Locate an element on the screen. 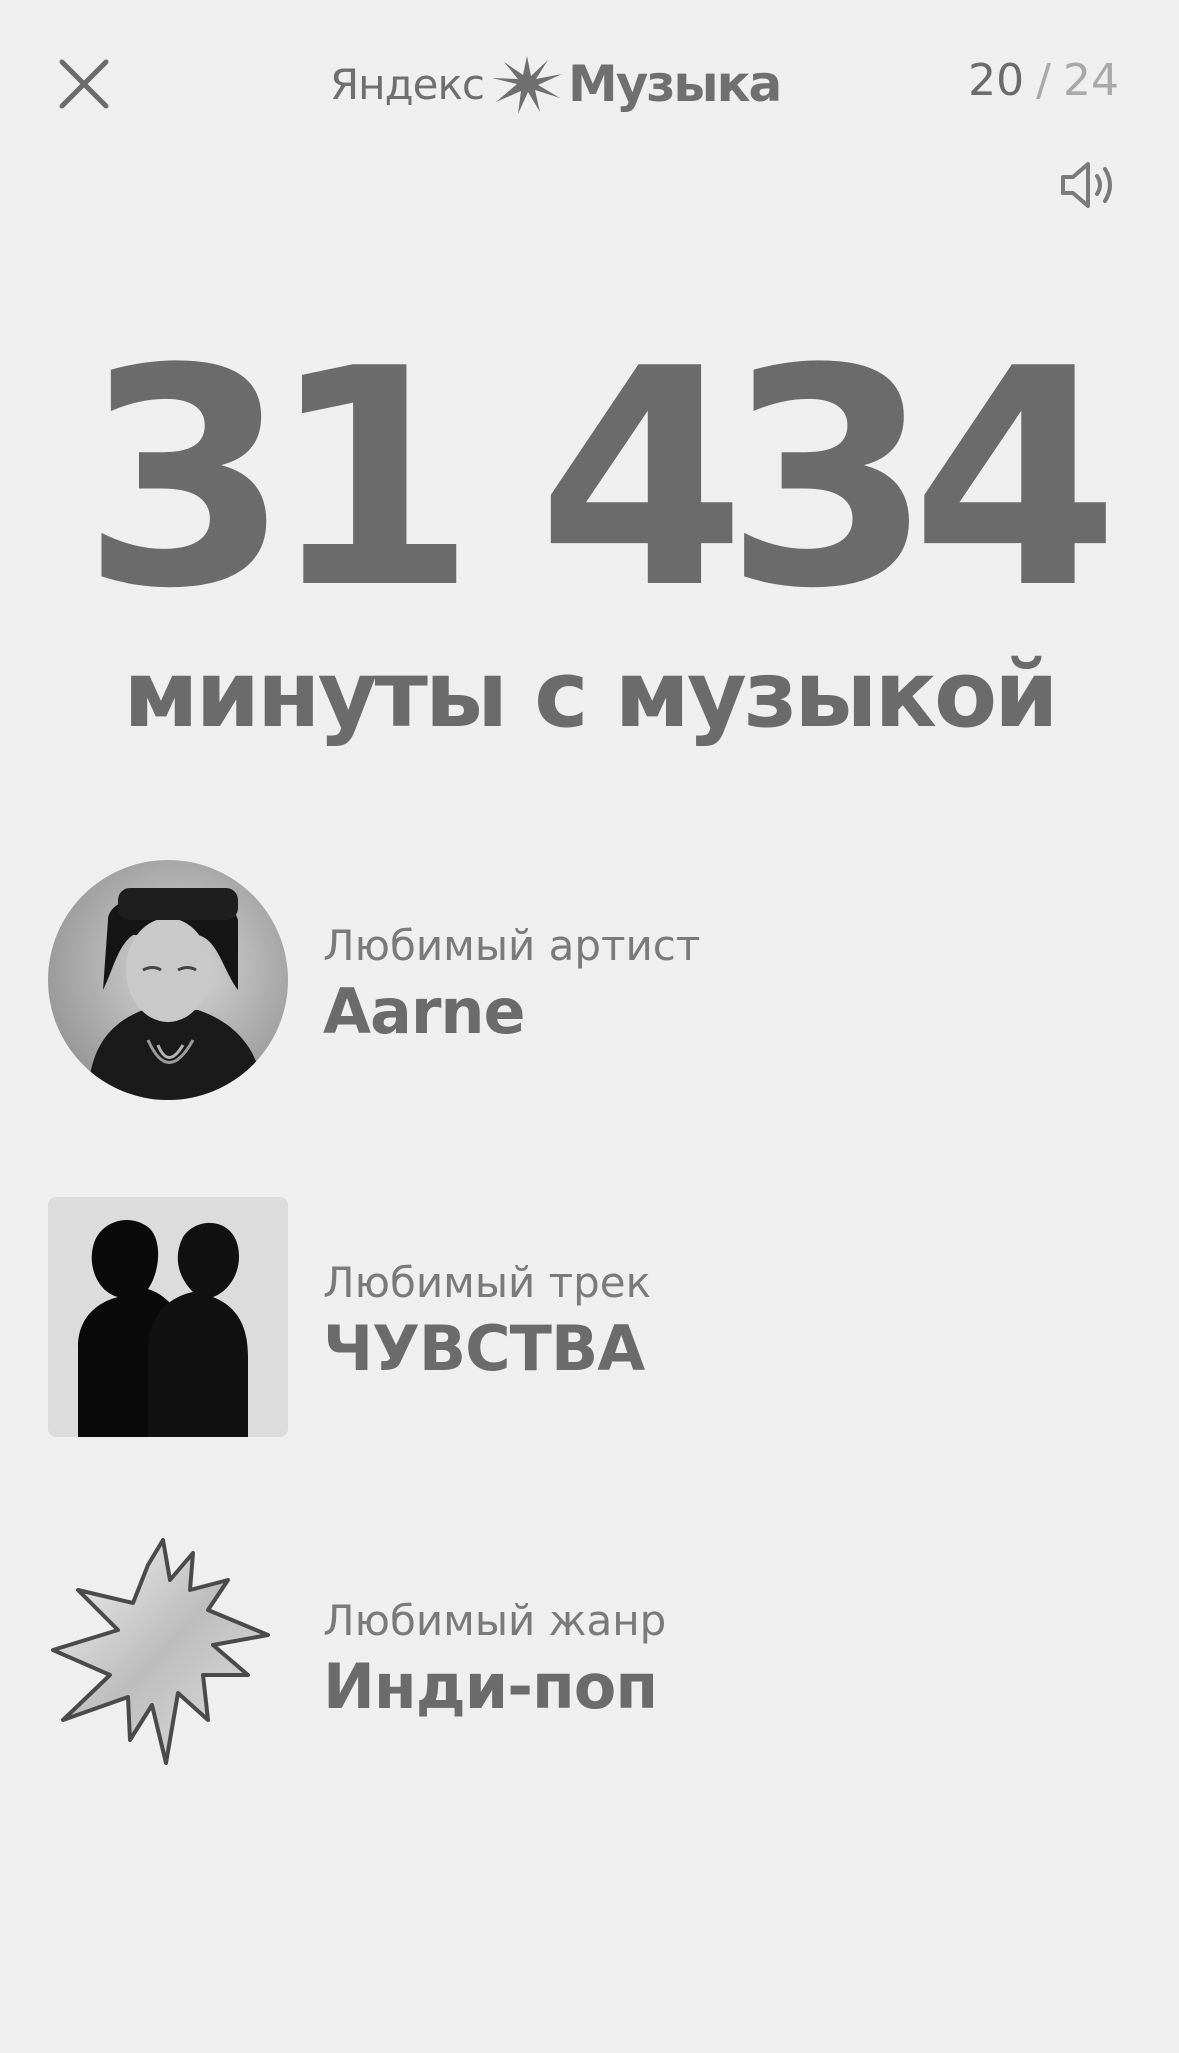 The image size is (1179, 2053). favorite-artist-text: Любимый артист Aarne is located at coordinates (511, 986).